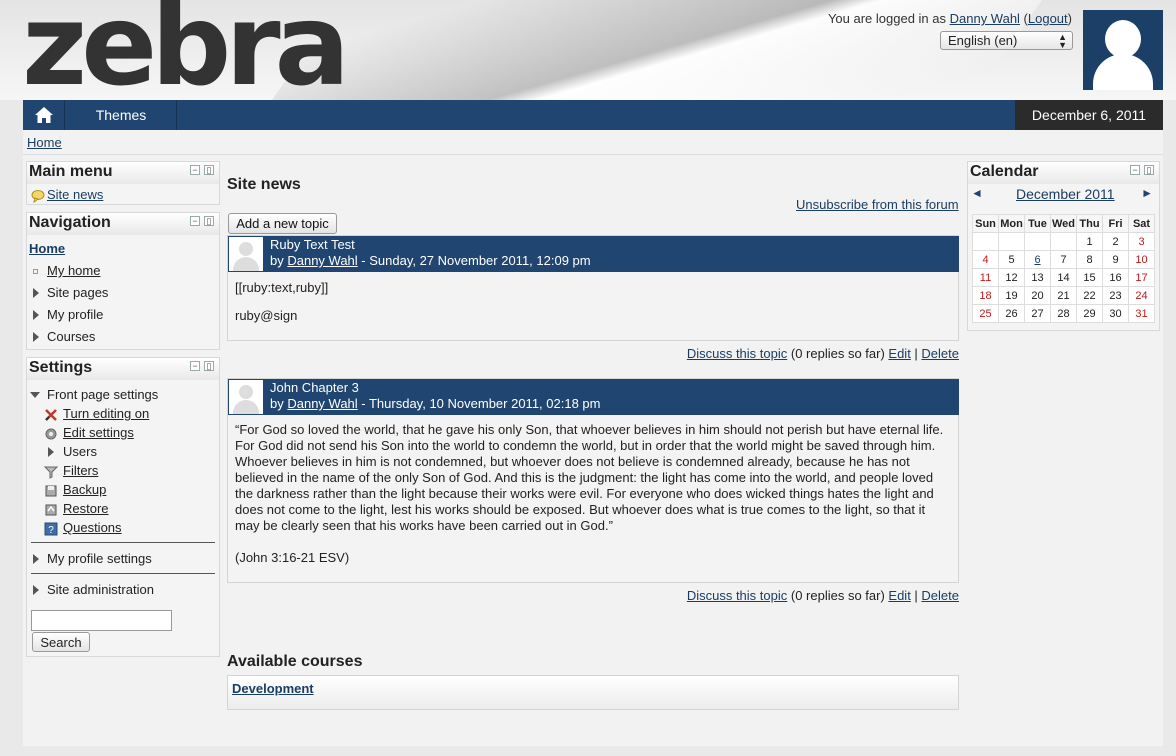 The width and height of the screenshot is (1176, 756). What do you see at coordinates (35, 395) in the screenshot?
I see `collapse-icon` at bounding box center [35, 395].